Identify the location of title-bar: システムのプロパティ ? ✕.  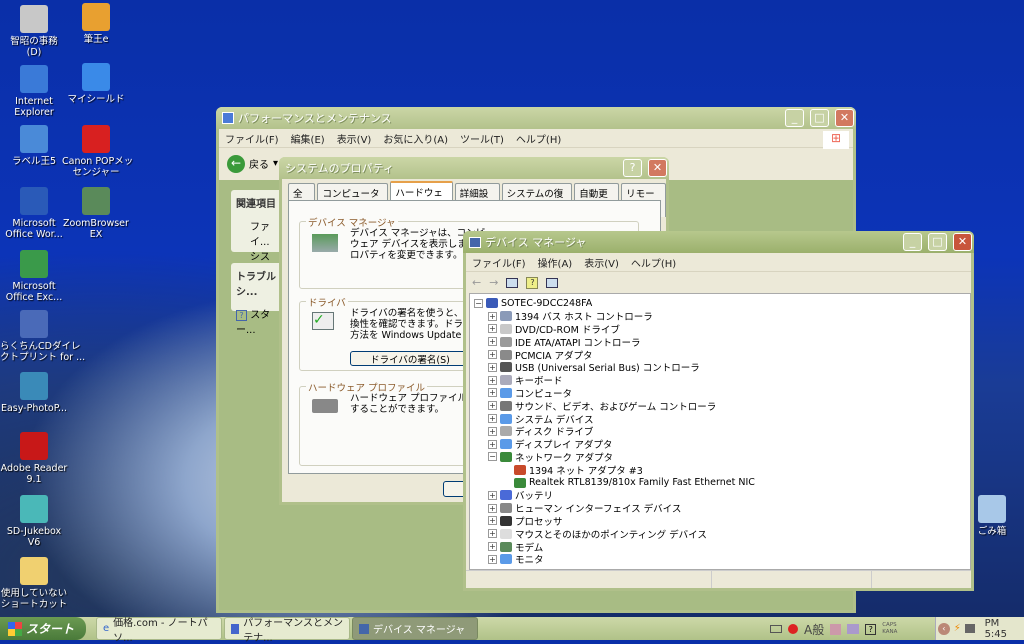
(474, 168).